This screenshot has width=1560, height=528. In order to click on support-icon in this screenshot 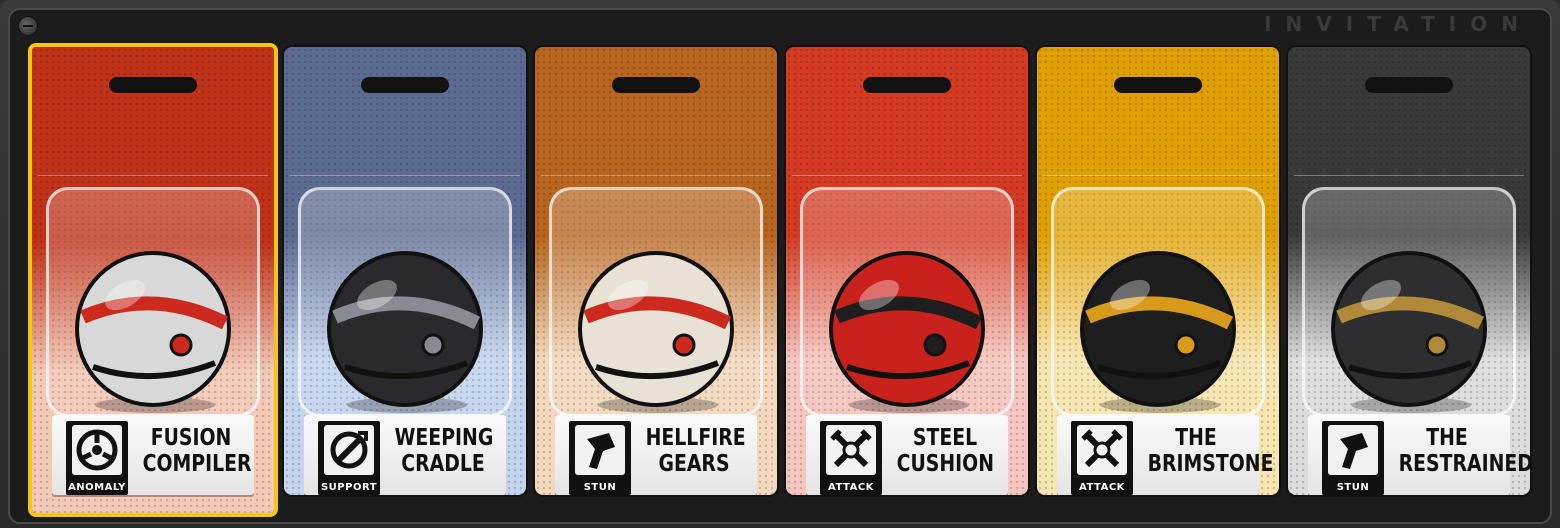, I will do `click(349, 450)`.